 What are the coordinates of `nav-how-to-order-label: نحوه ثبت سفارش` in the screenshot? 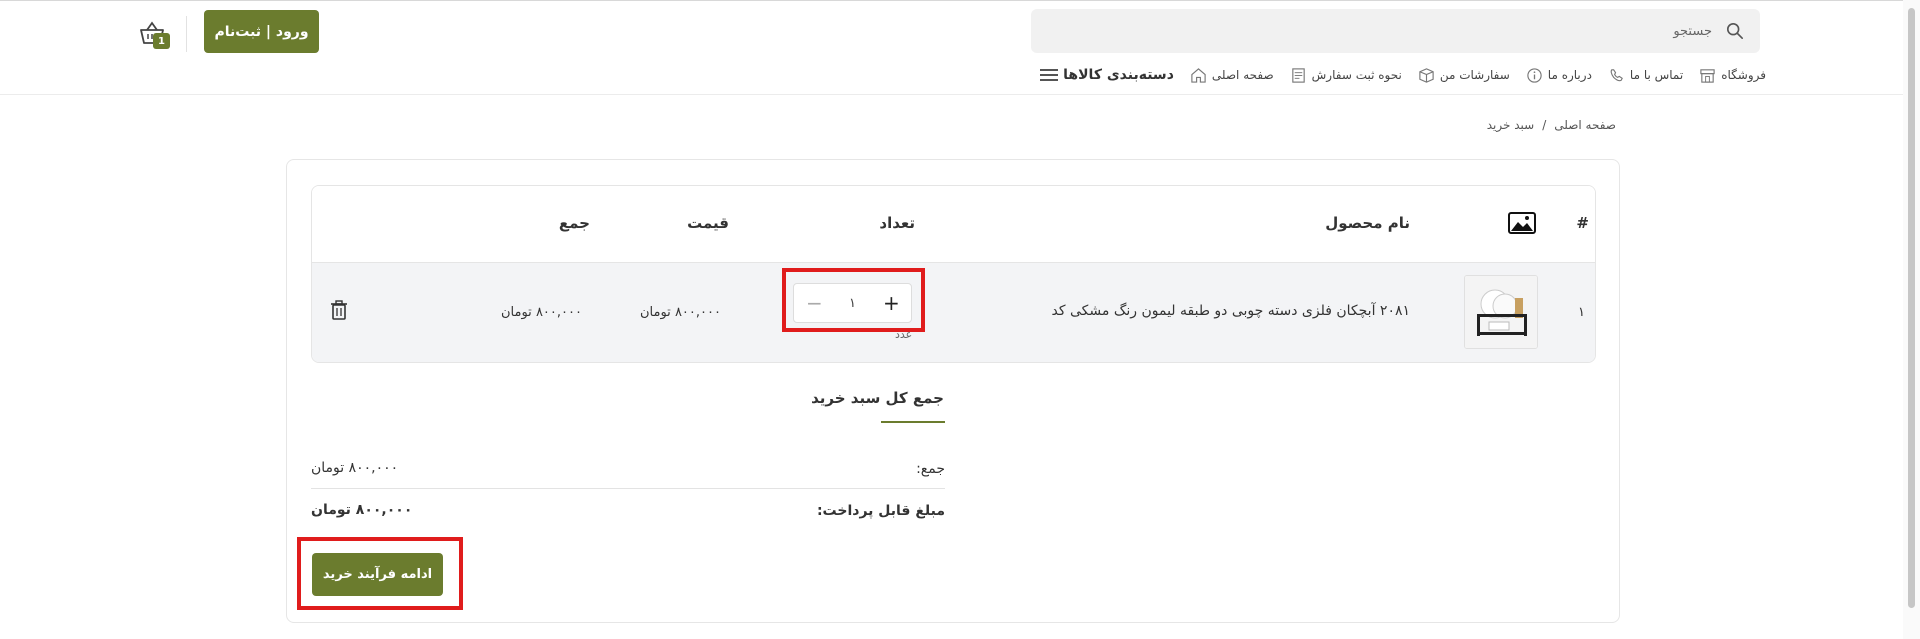 It's located at (1356, 75).